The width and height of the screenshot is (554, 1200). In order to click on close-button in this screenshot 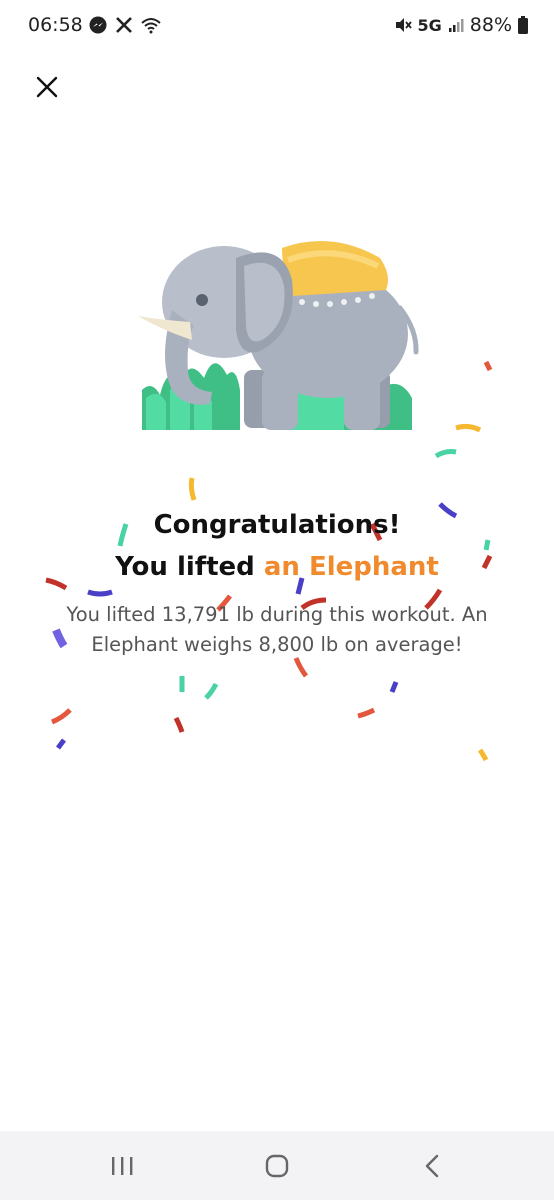, I will do `click(47, 87)`.